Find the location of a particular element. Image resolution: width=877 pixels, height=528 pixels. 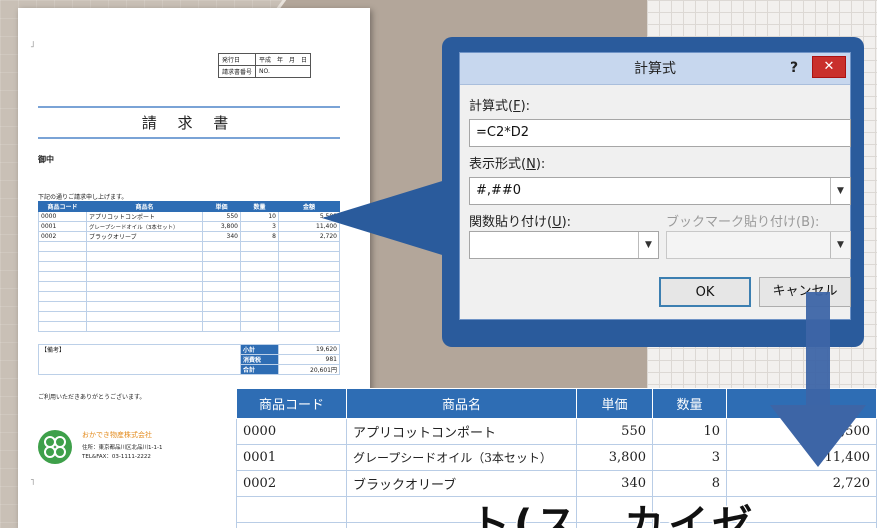

company-address: 住所：東京都品川区北品川1-1-1 TEL&FAX：03-1111-2222 is located at coordinates (122, 453).